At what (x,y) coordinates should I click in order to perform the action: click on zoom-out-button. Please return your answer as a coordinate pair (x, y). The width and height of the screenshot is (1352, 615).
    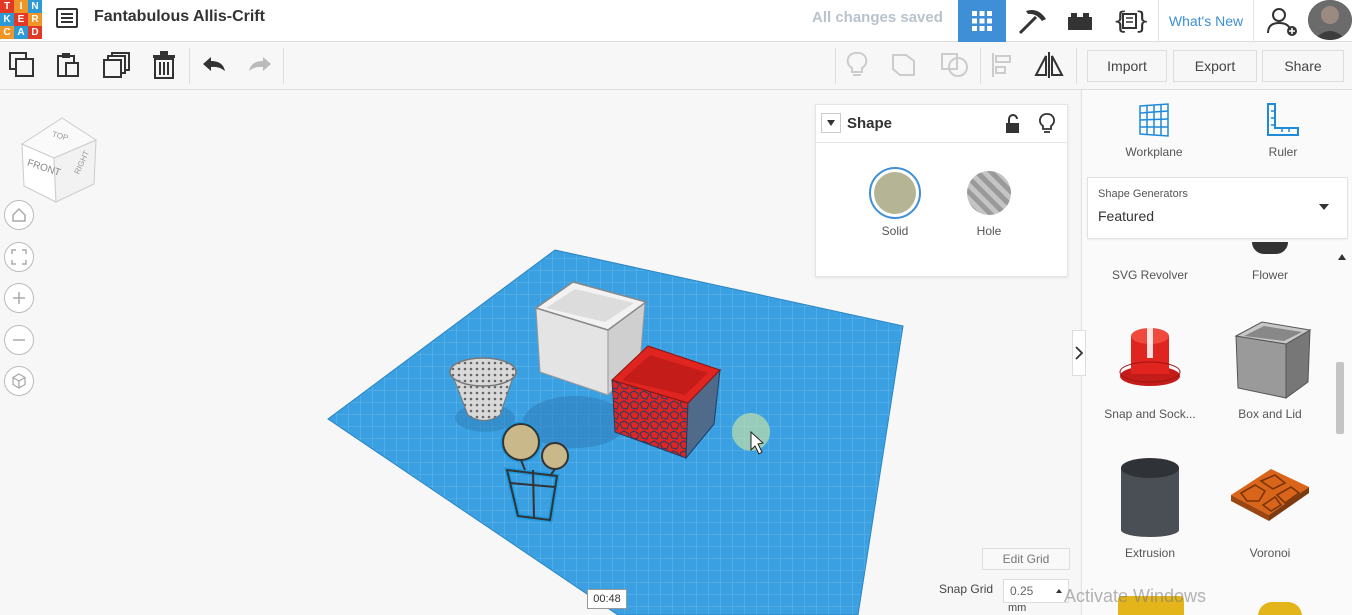
    Looking at the image, I should click on (19, 340).